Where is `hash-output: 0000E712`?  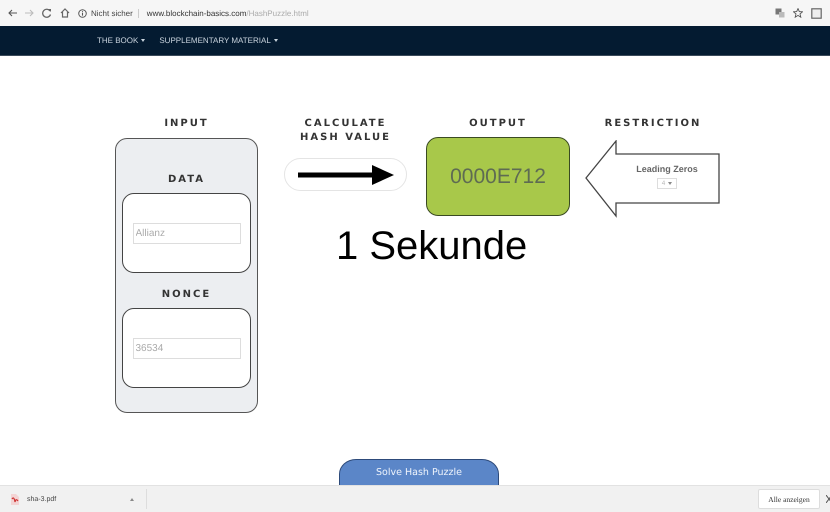 hash-output: 0000E712 is located at coordinates (498, 176).